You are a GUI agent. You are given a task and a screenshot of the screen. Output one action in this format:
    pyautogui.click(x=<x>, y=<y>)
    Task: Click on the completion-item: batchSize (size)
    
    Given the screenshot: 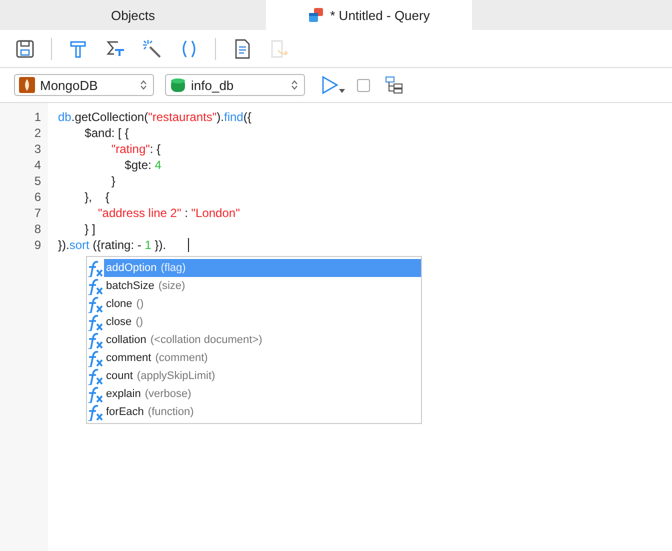 What is the action you would take?
    pyautogui.click(x=146, y=286)
    